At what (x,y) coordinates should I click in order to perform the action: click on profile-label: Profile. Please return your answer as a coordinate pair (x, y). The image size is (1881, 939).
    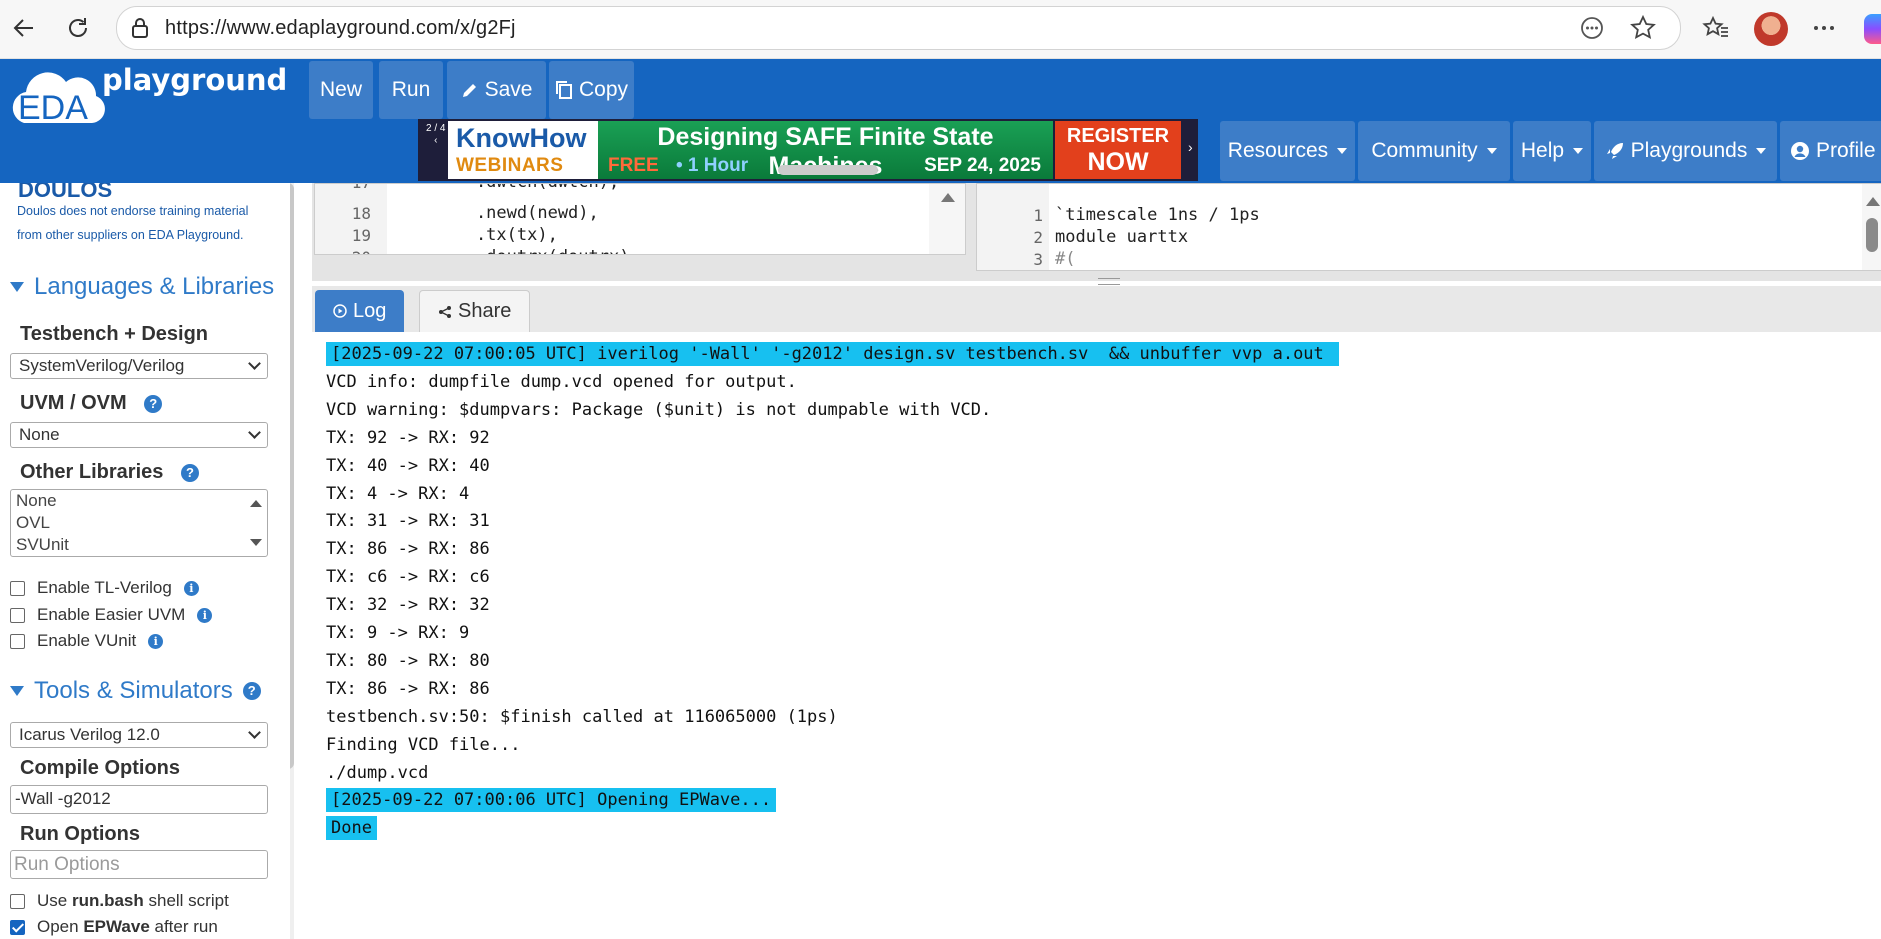
    Looking at the image, I should click on (1846, 150).